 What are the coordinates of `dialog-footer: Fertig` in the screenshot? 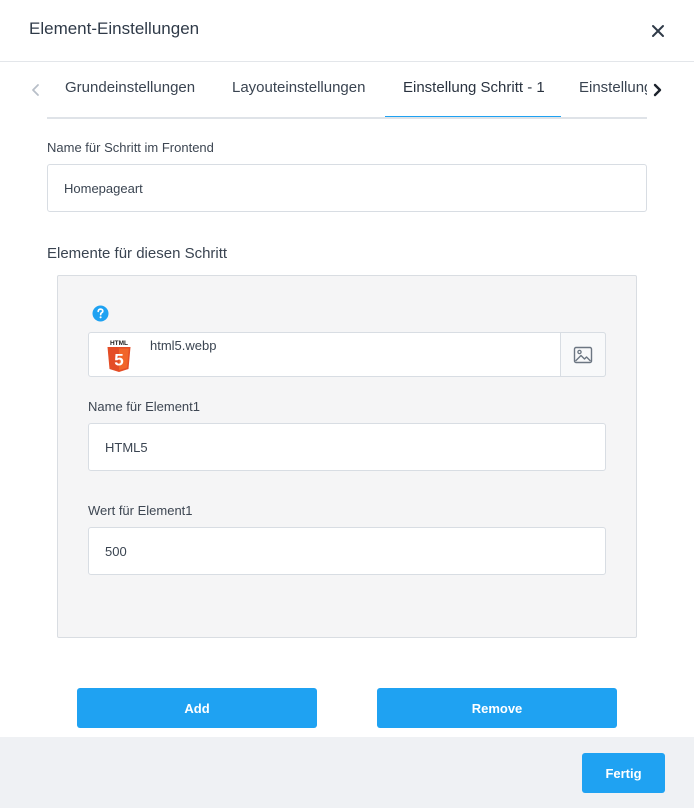 It's located at (347, 772).